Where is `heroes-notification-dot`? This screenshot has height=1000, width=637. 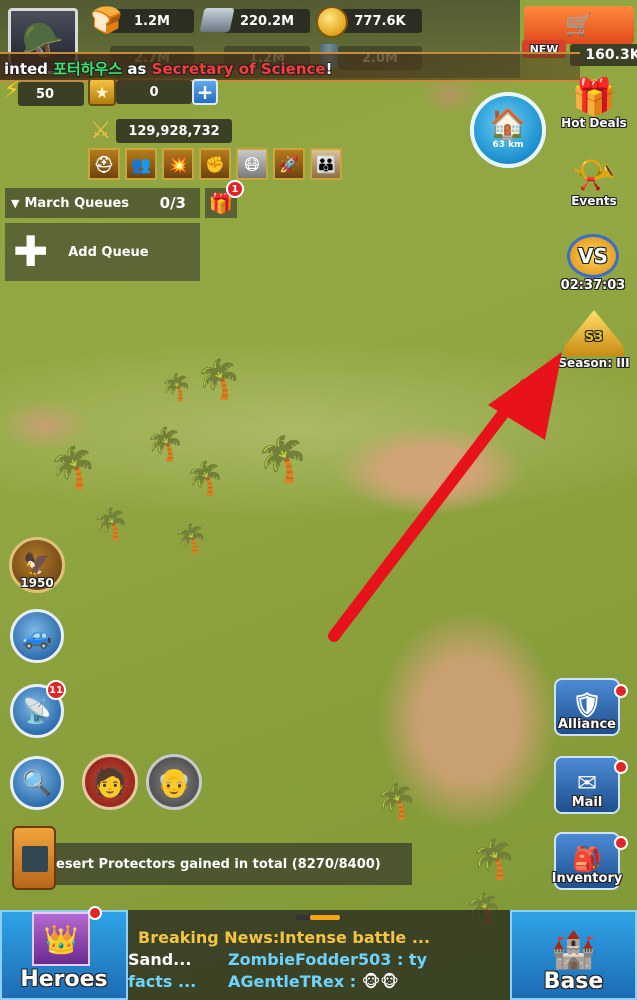 heroes-notification-dot is located at coordinates (95, 913).